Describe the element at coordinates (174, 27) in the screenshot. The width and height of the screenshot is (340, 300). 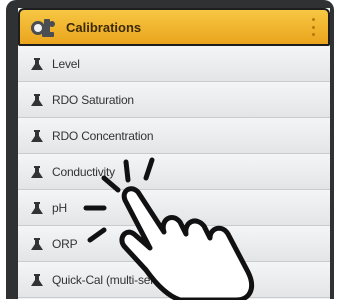
I see `calibrations-header: Calibrations` at that location.